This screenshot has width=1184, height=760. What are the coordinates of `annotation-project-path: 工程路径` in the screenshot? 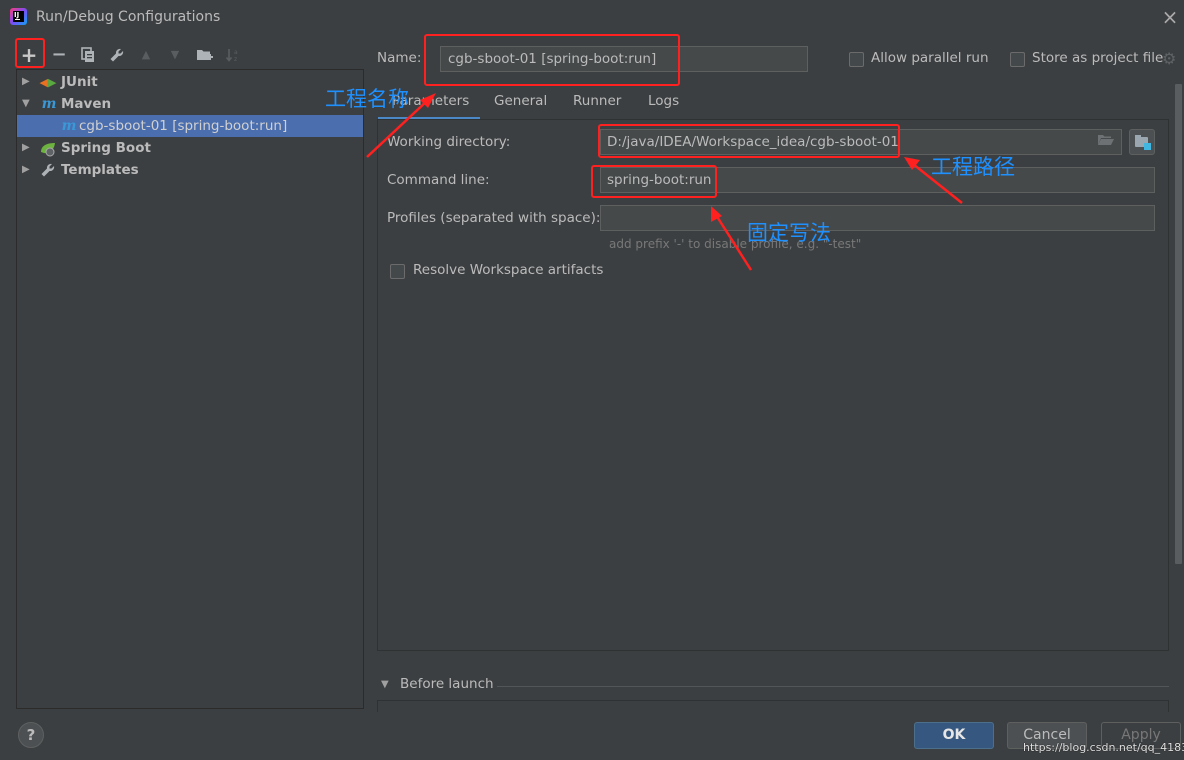 It's located at (973, 167).